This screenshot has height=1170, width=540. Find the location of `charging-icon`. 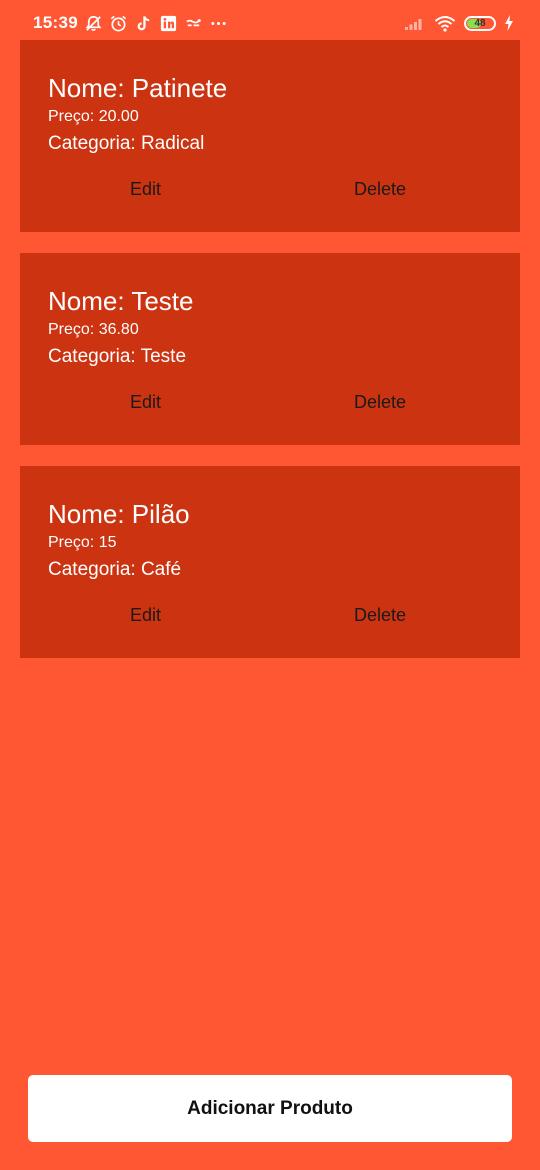

charging-icon is located at coordinates (509, 23).